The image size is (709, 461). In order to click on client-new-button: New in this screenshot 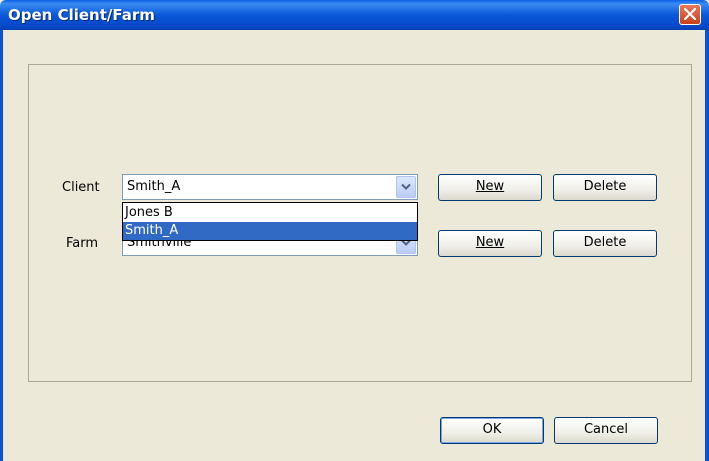, I will do `click(490, 187)`.